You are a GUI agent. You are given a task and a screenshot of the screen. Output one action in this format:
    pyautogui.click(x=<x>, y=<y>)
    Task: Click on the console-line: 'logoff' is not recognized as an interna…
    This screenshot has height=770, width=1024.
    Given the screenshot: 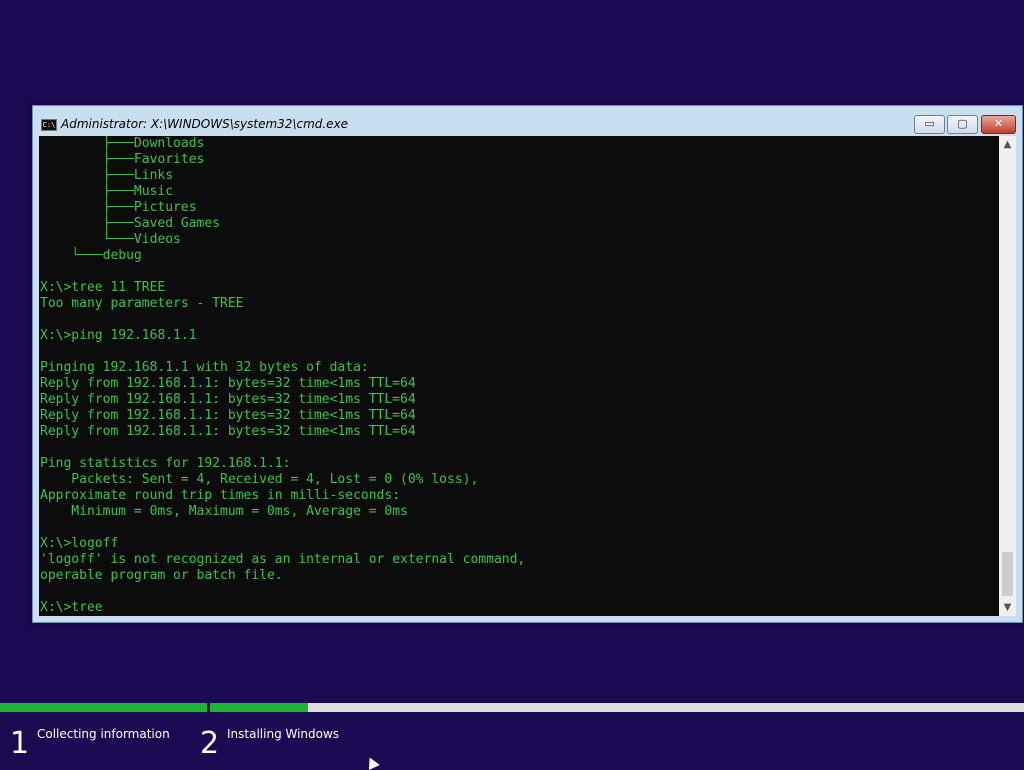 What is the action you would take?
    pyautogui.click(x=283, y=559)
    